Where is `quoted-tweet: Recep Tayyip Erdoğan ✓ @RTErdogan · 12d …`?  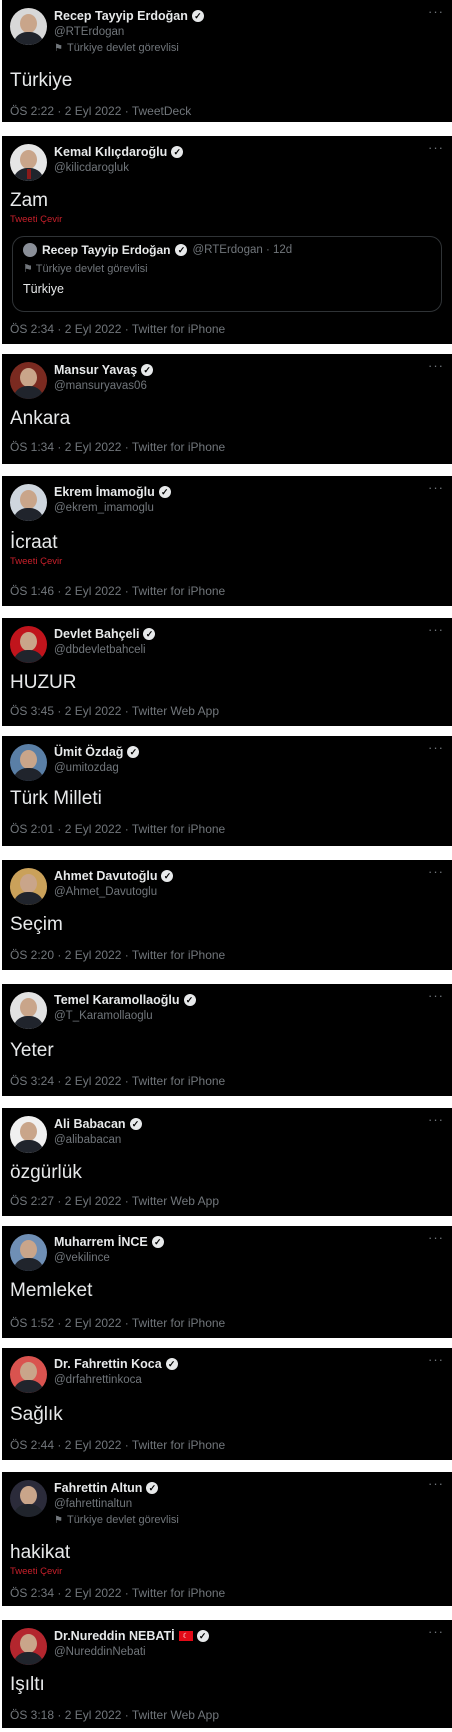
quoted-tweet: Recep Tayyip Erdoğan ✓ @RTErdogan · 12d … is located at coordinates (227, 274).